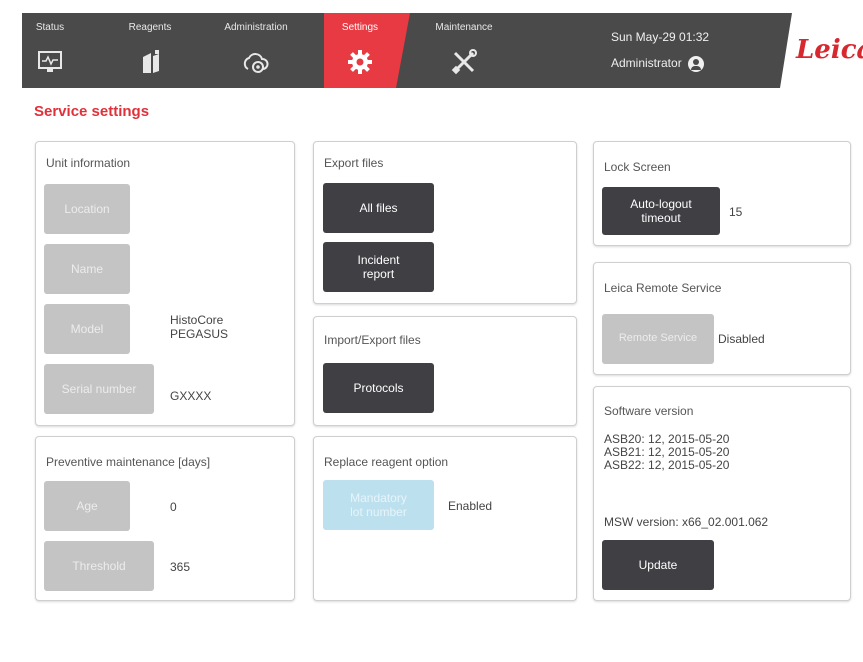  I want to click on mandatory-lot-number-line-1: Mandatory, so click(378, 497).